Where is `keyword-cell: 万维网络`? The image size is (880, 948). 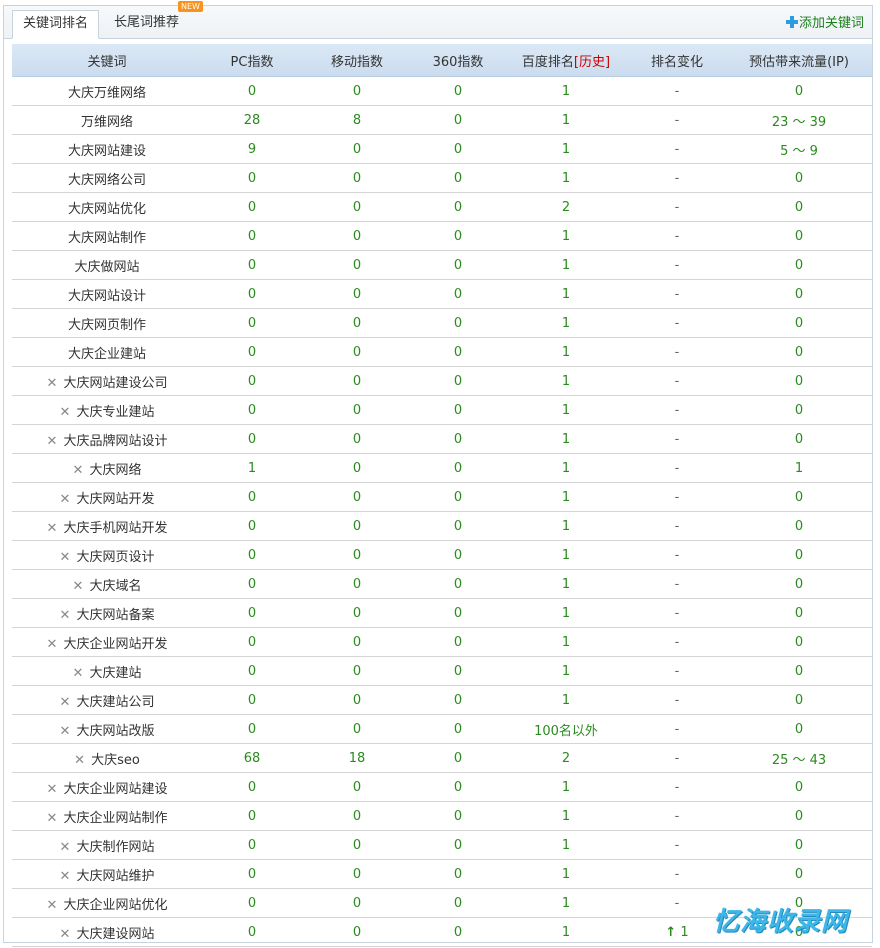 keyword-cell: 万维网络 is located at coordinates (107, 120).